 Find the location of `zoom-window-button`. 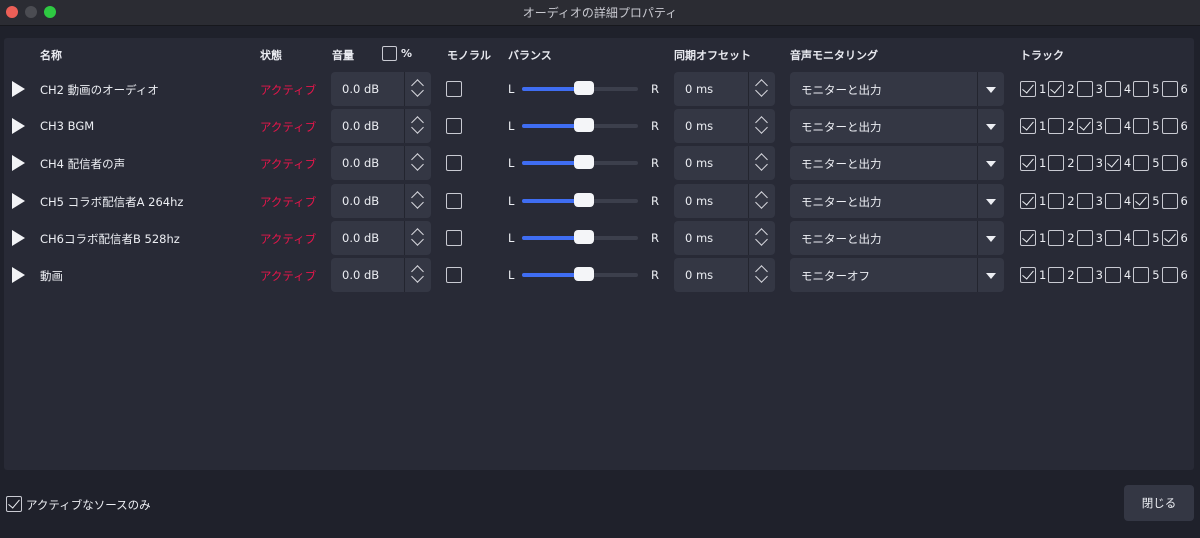

zoom-window-button is located at coordinates (50, 12).